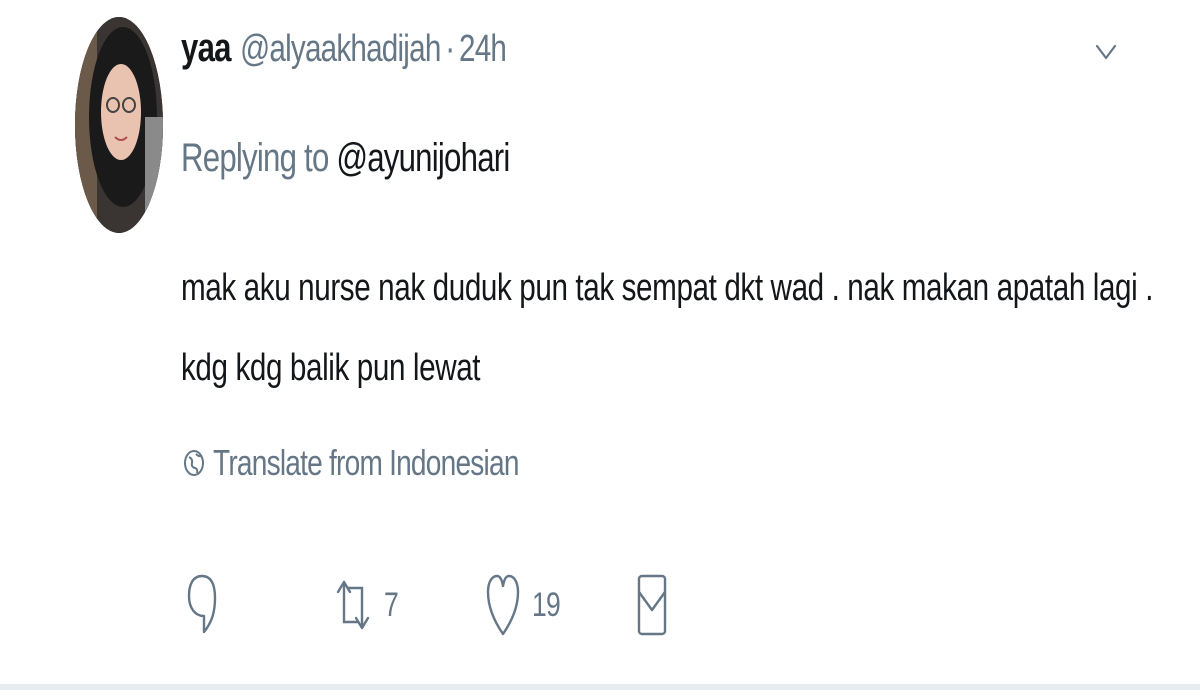 This screenshot has width=1200, height=700. I want to click on display-name: yaa, so click(206, 48).